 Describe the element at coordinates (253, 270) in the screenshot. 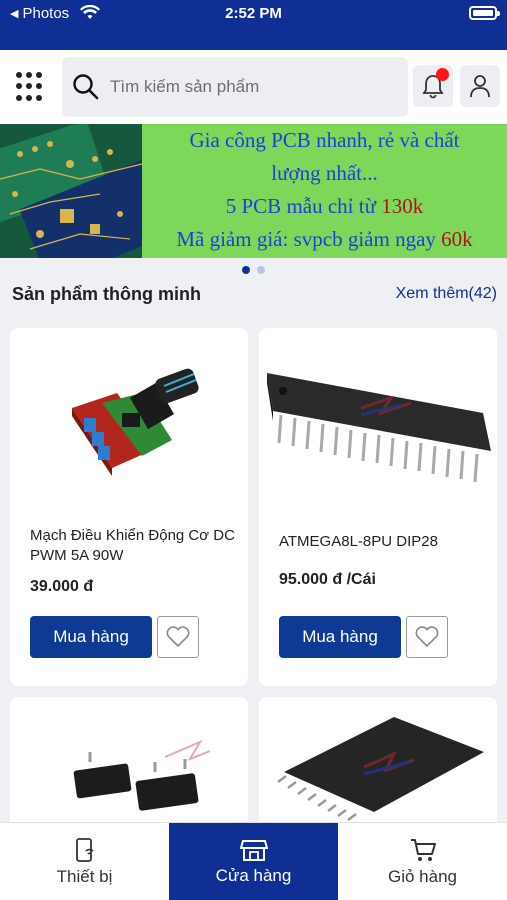

I see `carousel-indicator` at that location.